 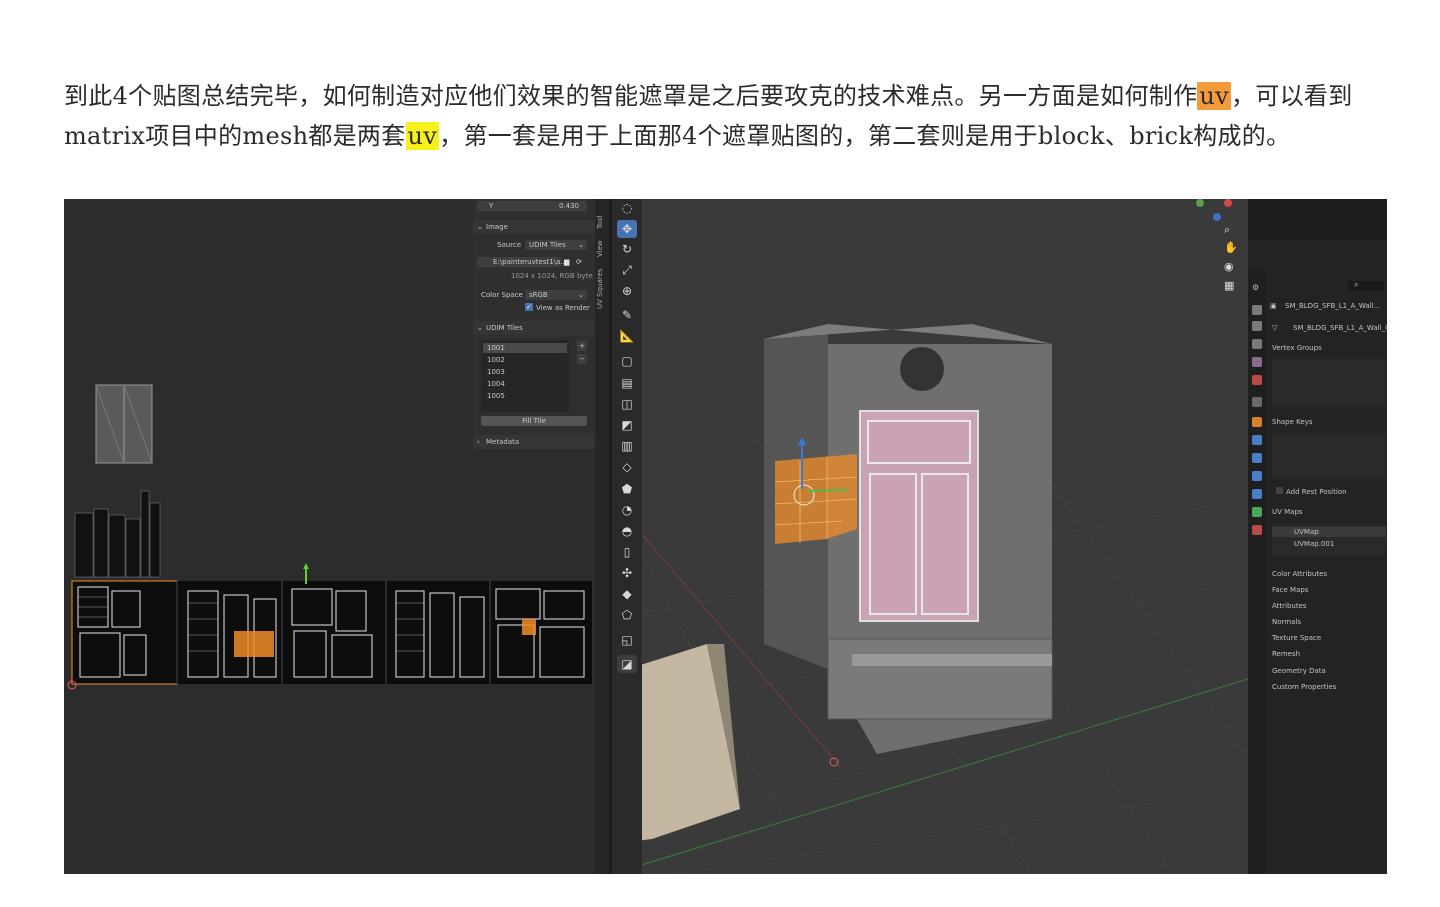 I want to click on highlight-uv-yellow: uv, so click(x=422, y=136).